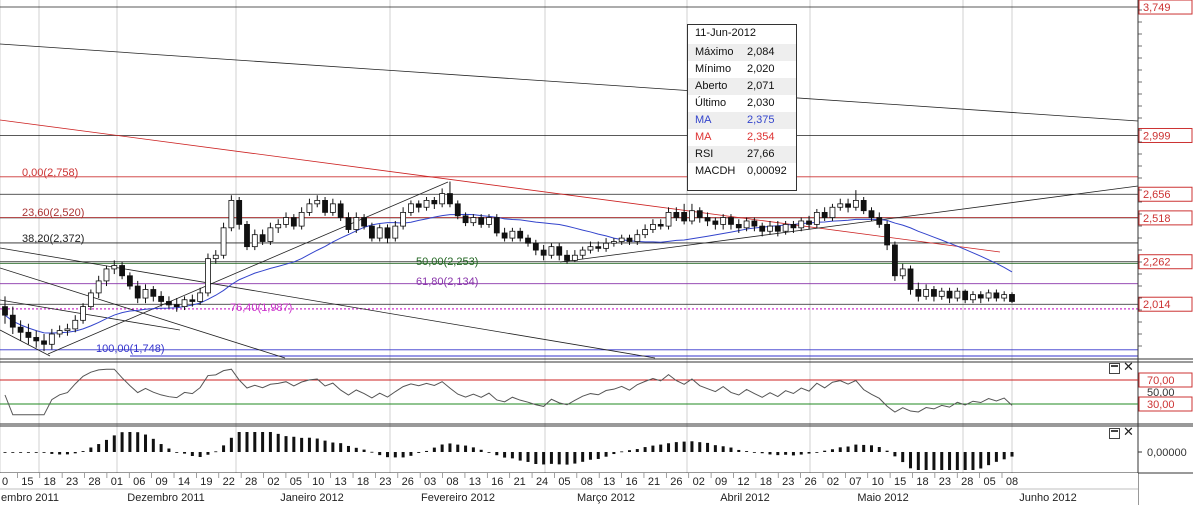  What do you see at coordinates (30, 498) in the screenshot?
I see `month-label: embro 2011` at bounding box center [30, 498].